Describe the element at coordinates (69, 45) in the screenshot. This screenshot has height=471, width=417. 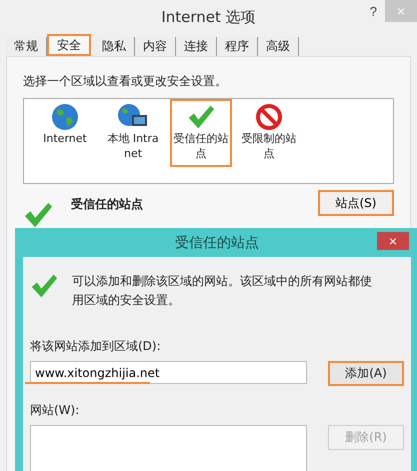
I see `tab: 安全` at that location.